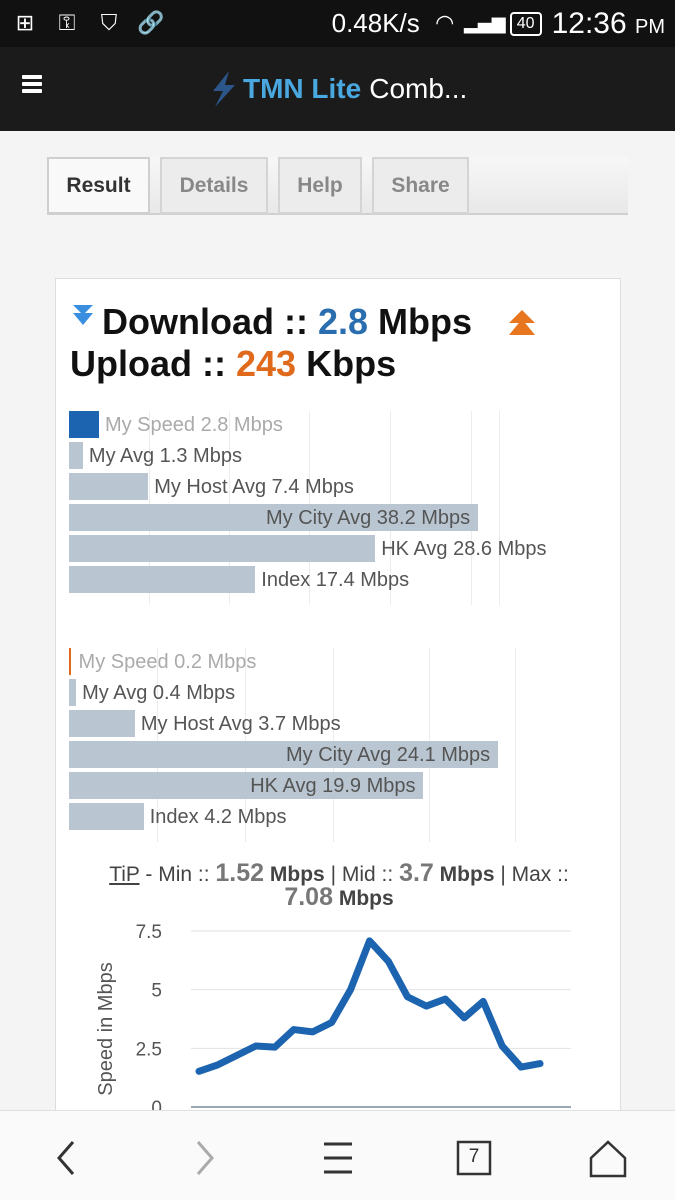  Describe the element at coordinates (98, 185) in the screenshot. I see `tab-result: Result` at that location.